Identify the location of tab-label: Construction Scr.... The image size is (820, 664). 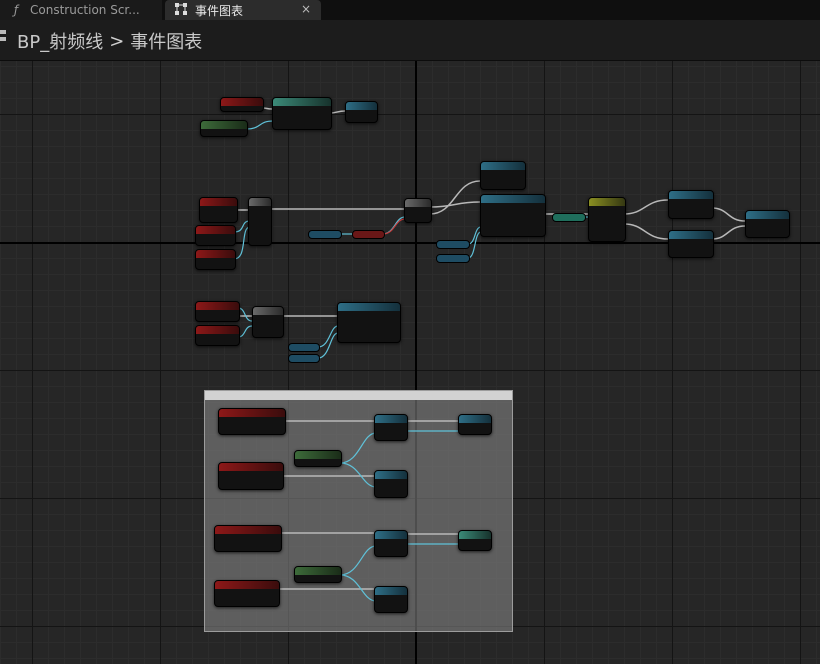
(85, 10).